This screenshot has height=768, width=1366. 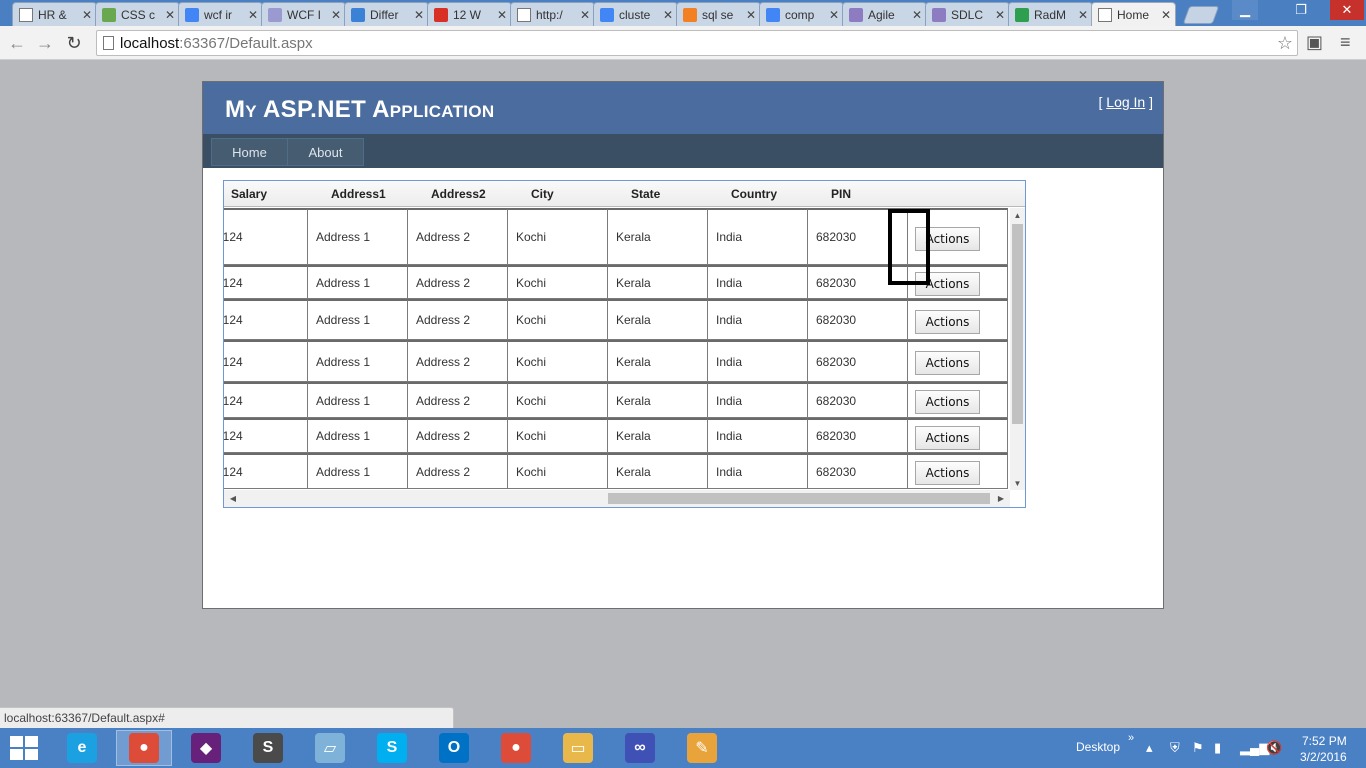 I want to click on horizontal-scroll-thumb, so click(x=799, y=498).